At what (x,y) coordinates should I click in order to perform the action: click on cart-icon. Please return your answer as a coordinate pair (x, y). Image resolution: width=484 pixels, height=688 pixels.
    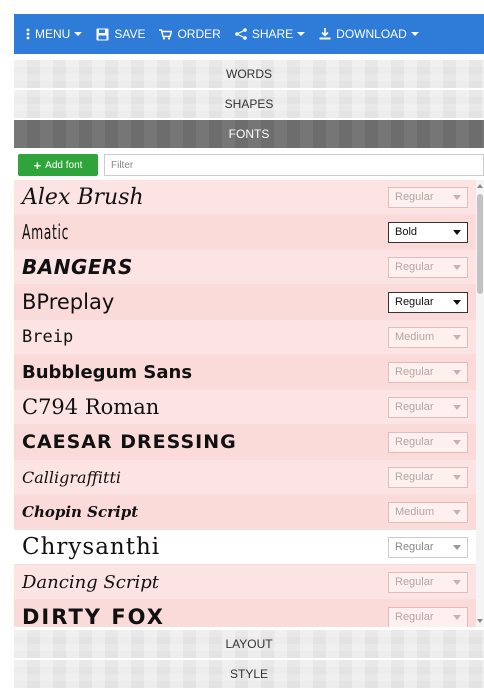
    Looking at the image, I should click on (166, 34).